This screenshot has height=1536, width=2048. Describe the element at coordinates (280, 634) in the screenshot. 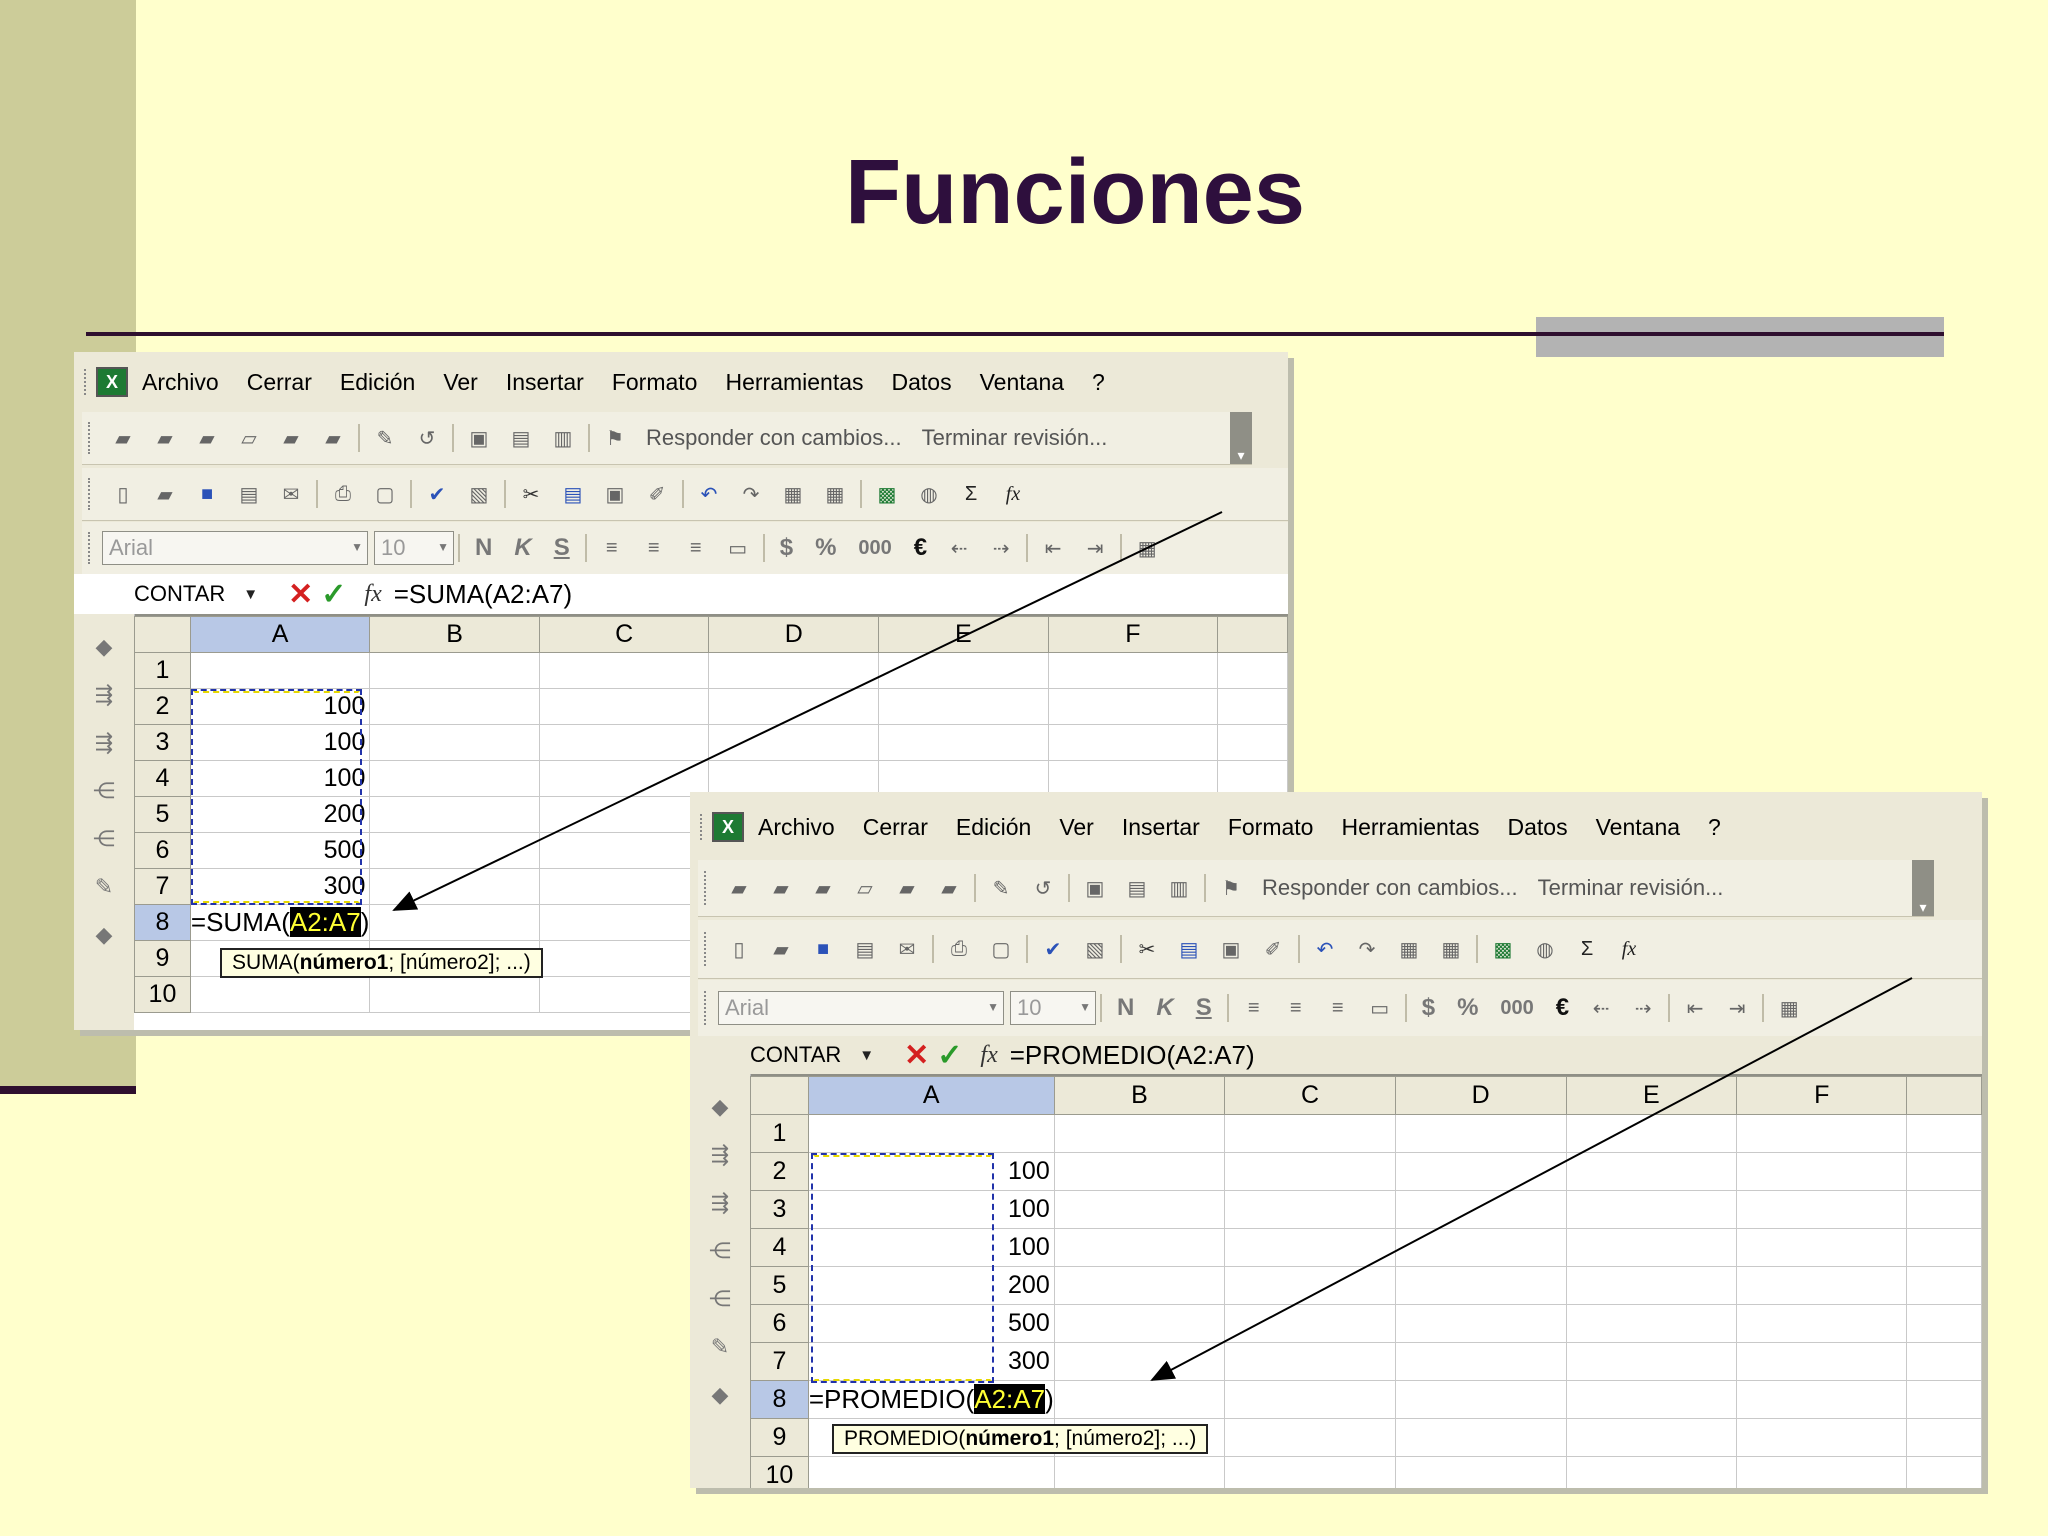

I see `column-header: A` at that location.